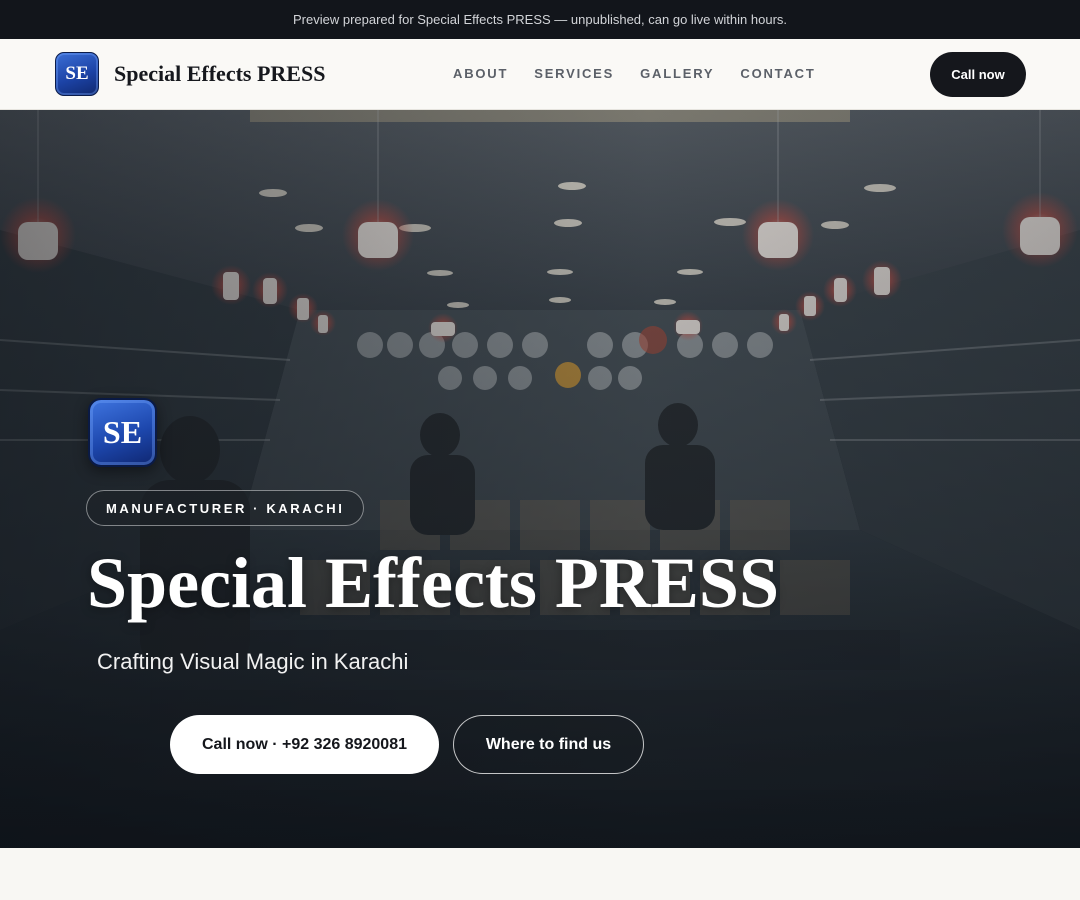 Image resolution: width=1080 pixels, height=900 pixels. Describe the element at coordinates (978, 74) in the screenshot. I see `header-call-button: Call now` at that location.